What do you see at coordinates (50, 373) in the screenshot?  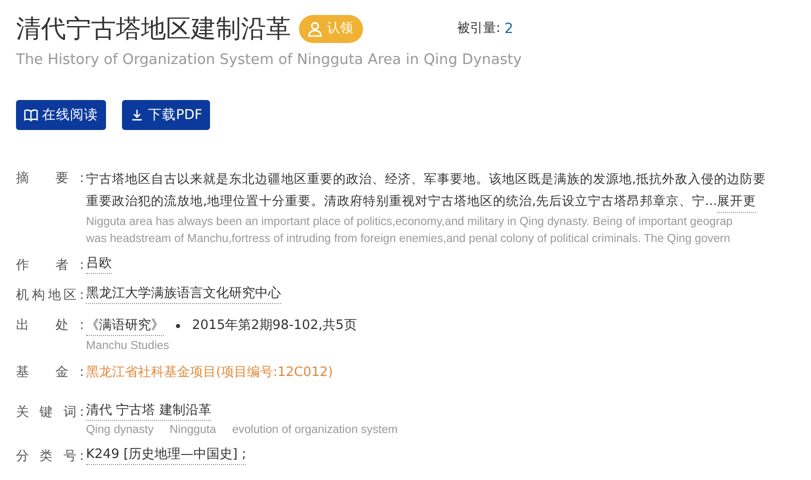 I see `field-label: 基 金:` at bounding box center [50, 373].